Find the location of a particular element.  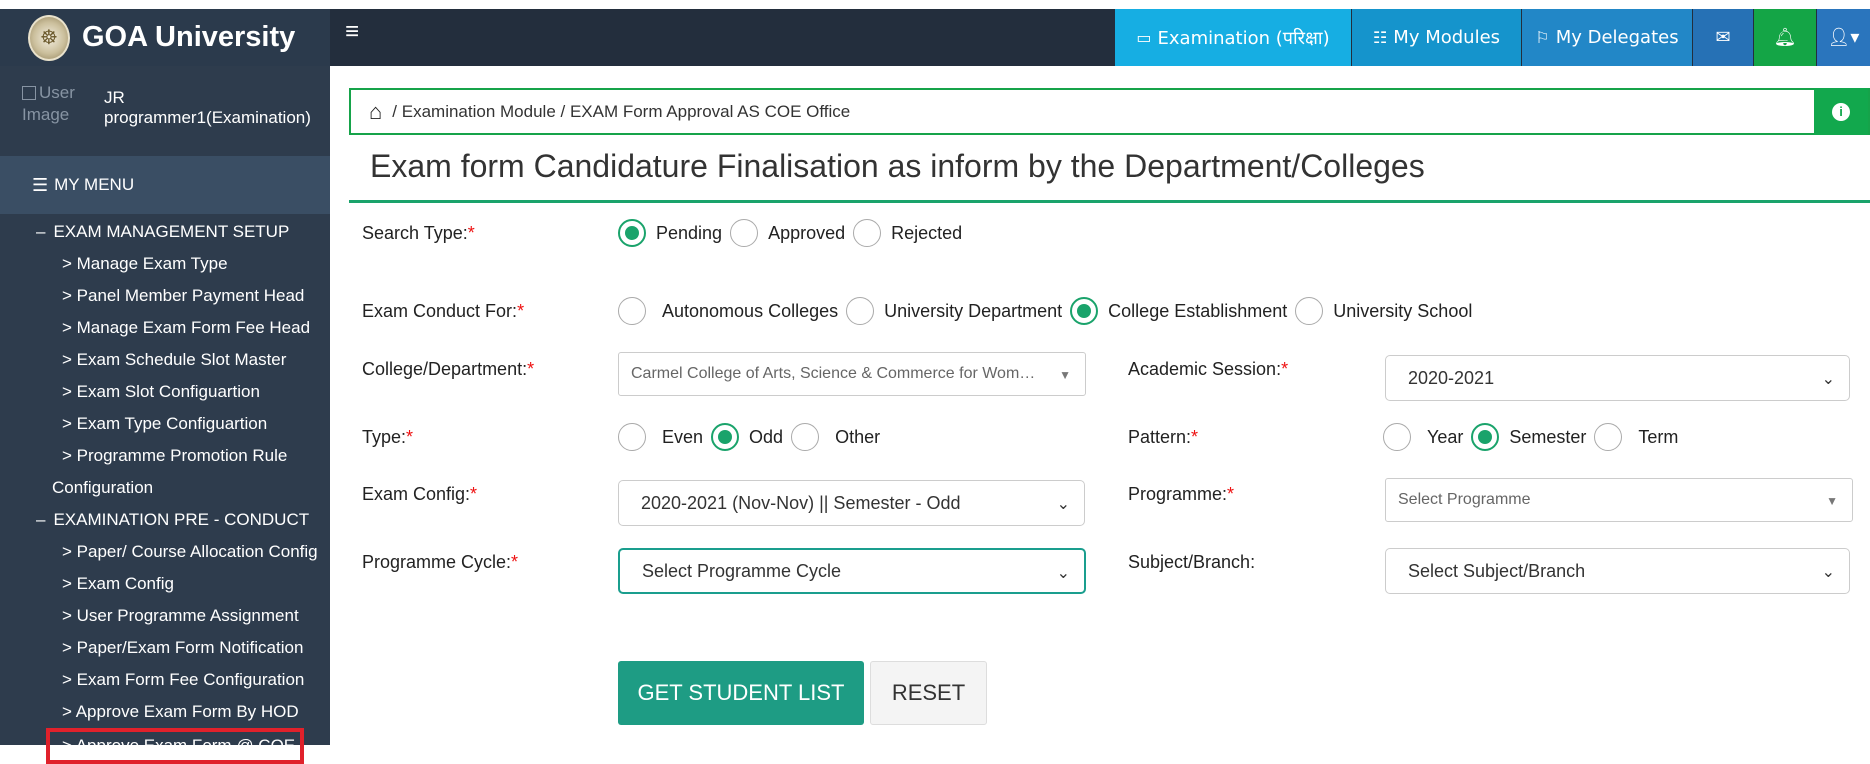

pattern-label: Pattern:* is located at coordinates (1163, 437).